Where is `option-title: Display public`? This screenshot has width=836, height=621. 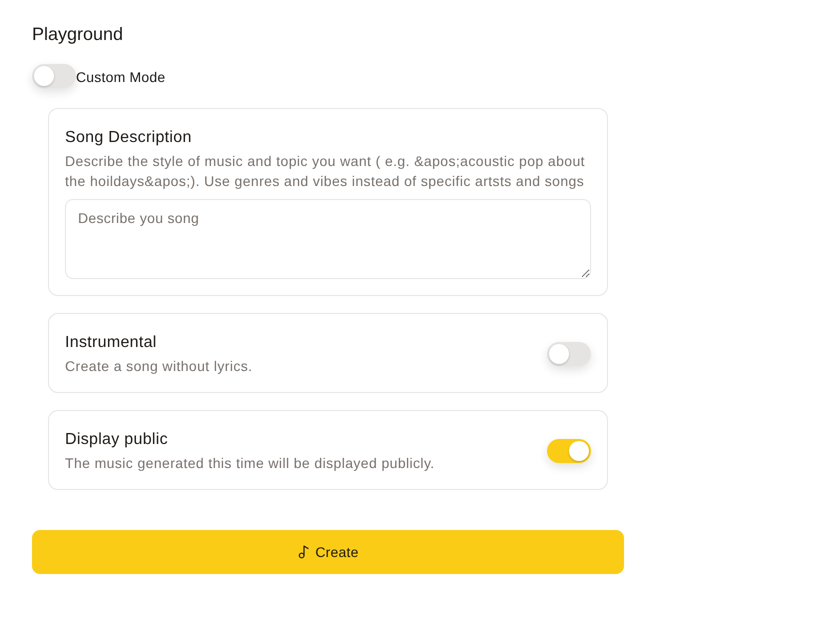
option-title: Display public is located at coordinates (117, 440).